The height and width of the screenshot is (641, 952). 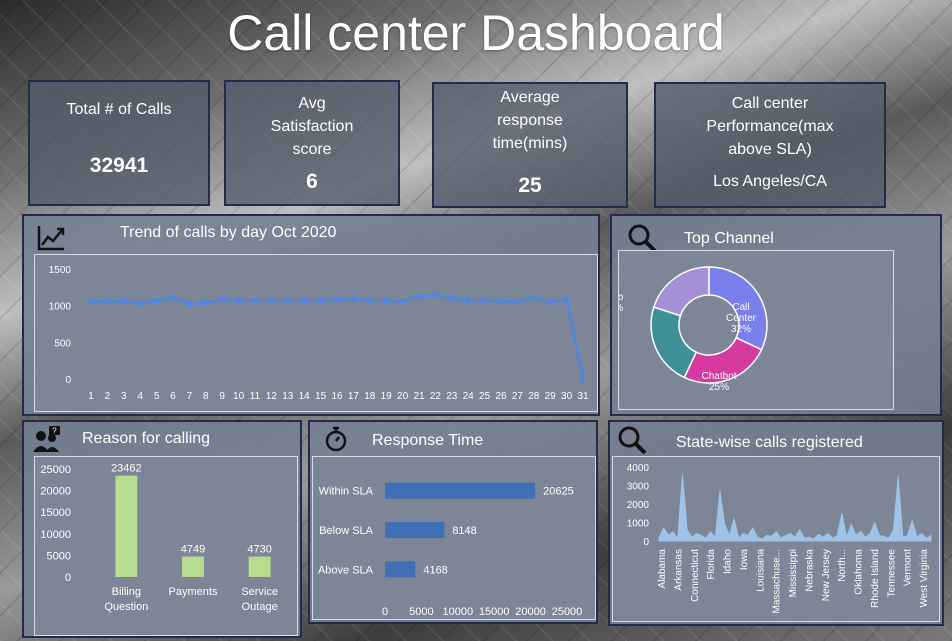 What do you see at coordinates (55, 470) in the screenshot?
I see `reason-y-tick-label: 25000` at bounding box center [55, 470].